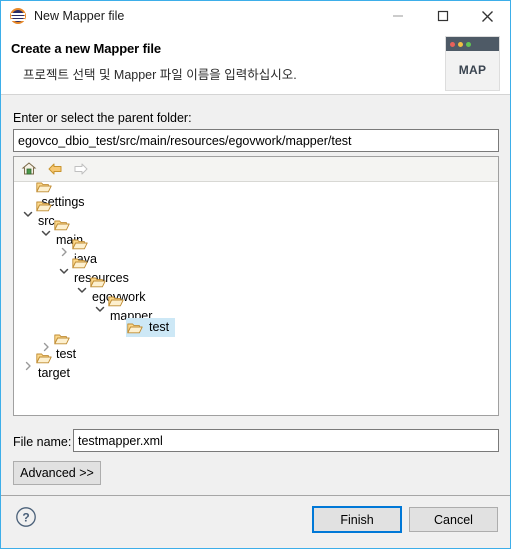 The width and height of the screenshot is (511, 549). I want to click on parent-folder-input, so click(256, 140).